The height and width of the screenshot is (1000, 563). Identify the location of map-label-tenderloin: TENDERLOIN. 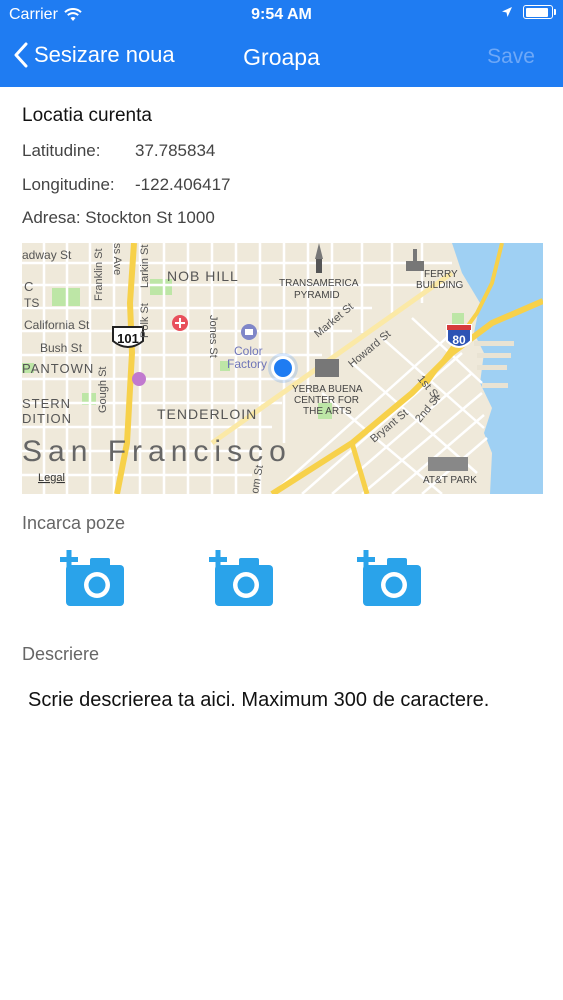
(207, 414).